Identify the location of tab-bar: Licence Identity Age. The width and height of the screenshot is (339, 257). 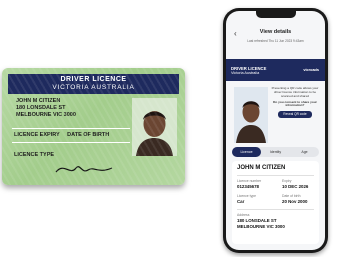
(275, 152).